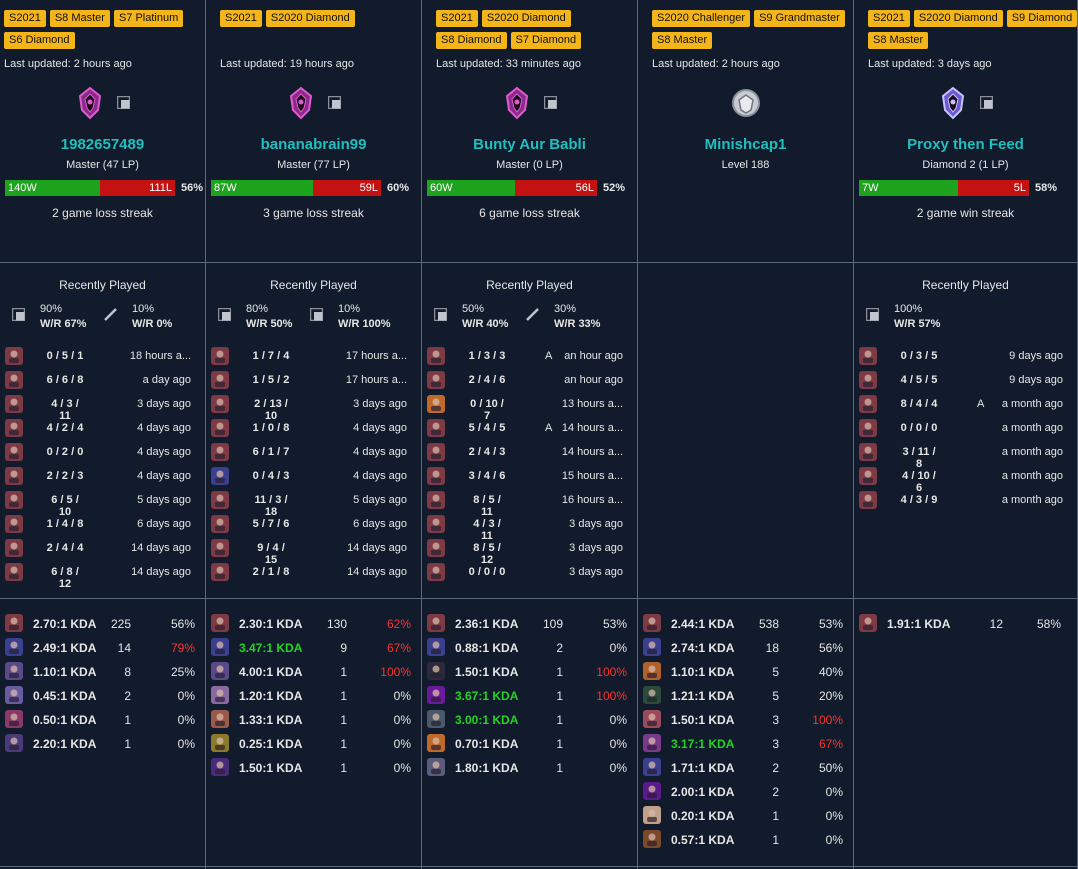  I want to click on champion-stat-row: 0.70:1 KDA 1 0%, so click(530, 744).